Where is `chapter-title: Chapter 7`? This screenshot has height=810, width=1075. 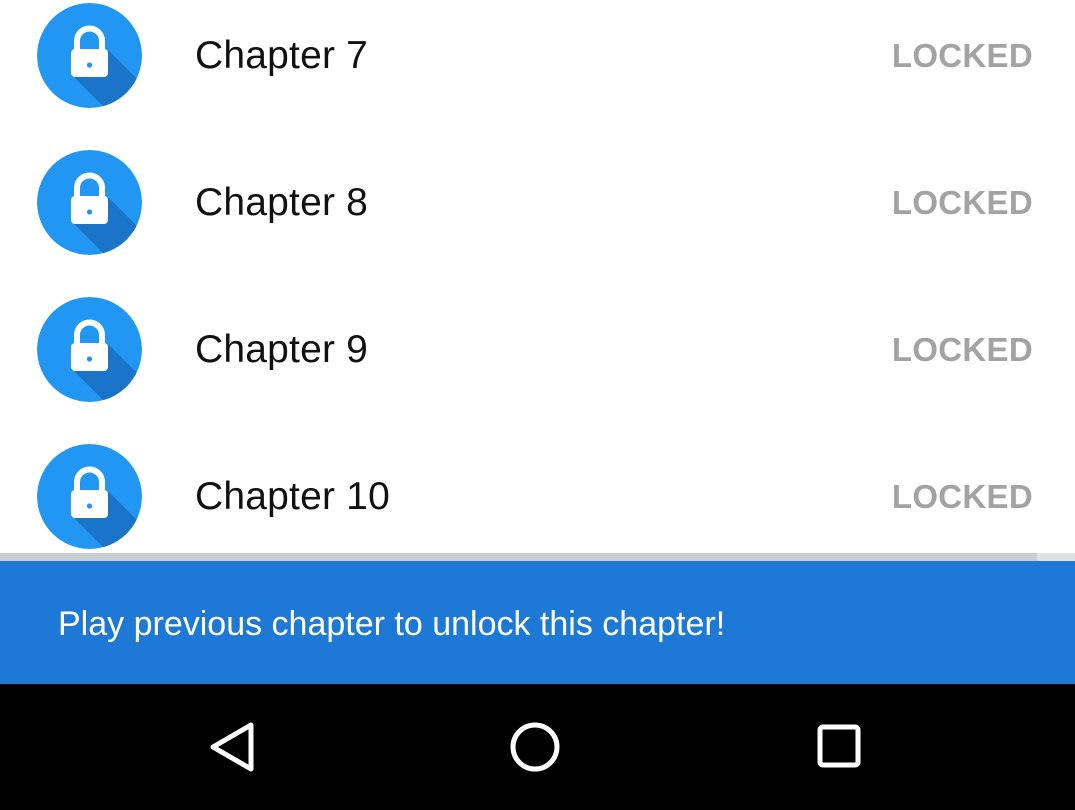 chapter-title: Chapter 7 is located at coordinates (282, 55).